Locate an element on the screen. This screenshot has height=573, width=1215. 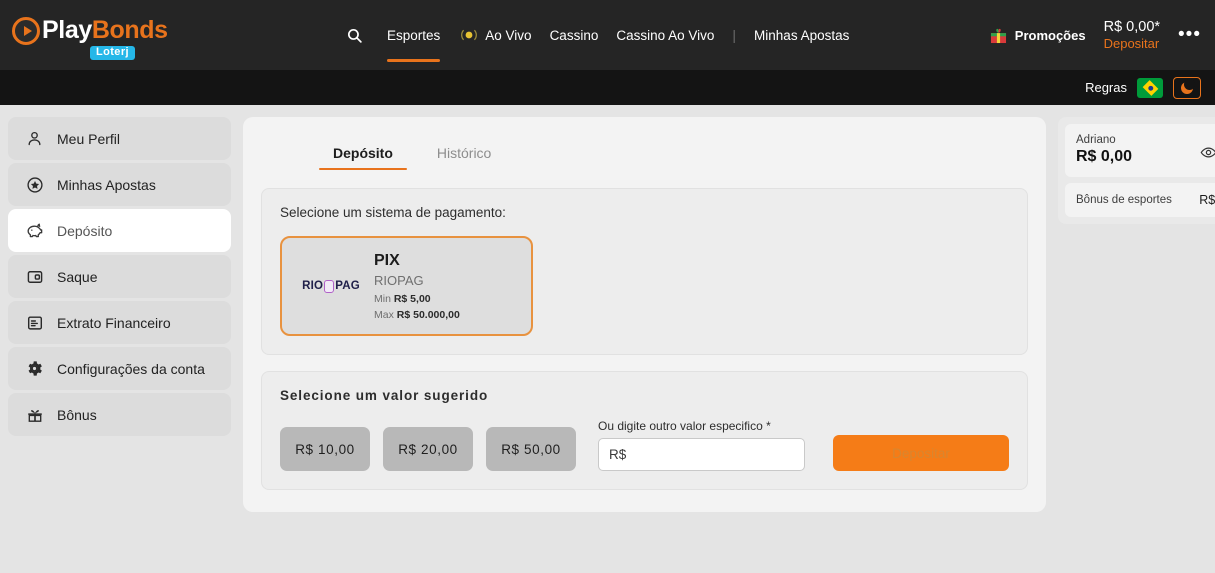
sidebar-item-deposito: Depósito is located at coordinates (119, 230).